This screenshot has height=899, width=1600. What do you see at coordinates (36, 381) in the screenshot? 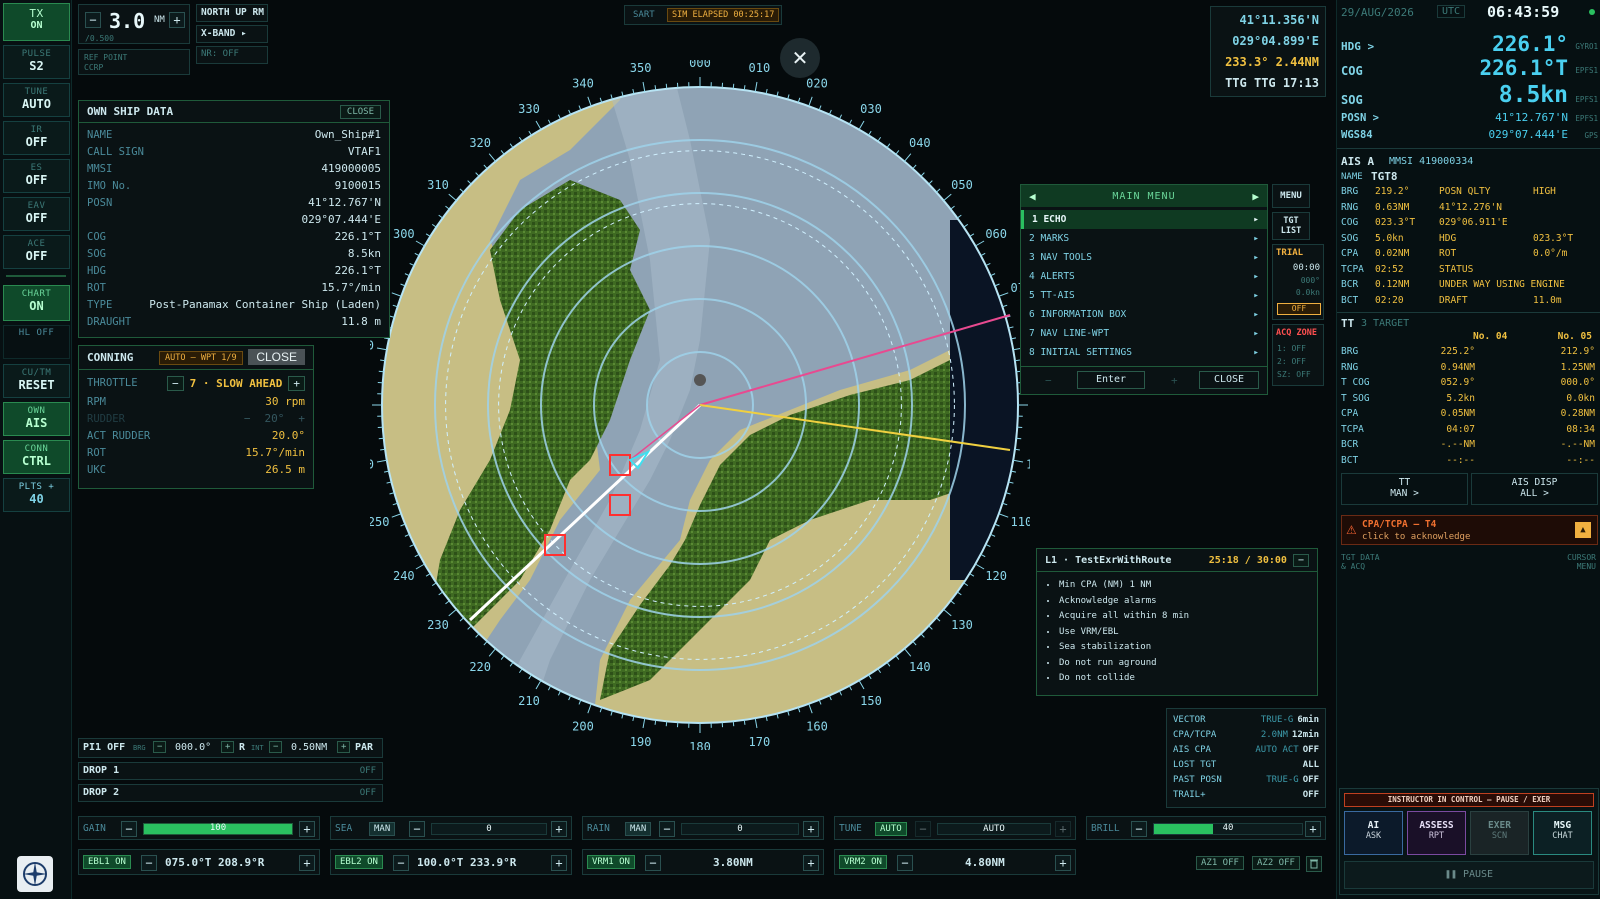
I see `cutm-reset-button: CU/TM RESET` at bounding box center [36, 381].